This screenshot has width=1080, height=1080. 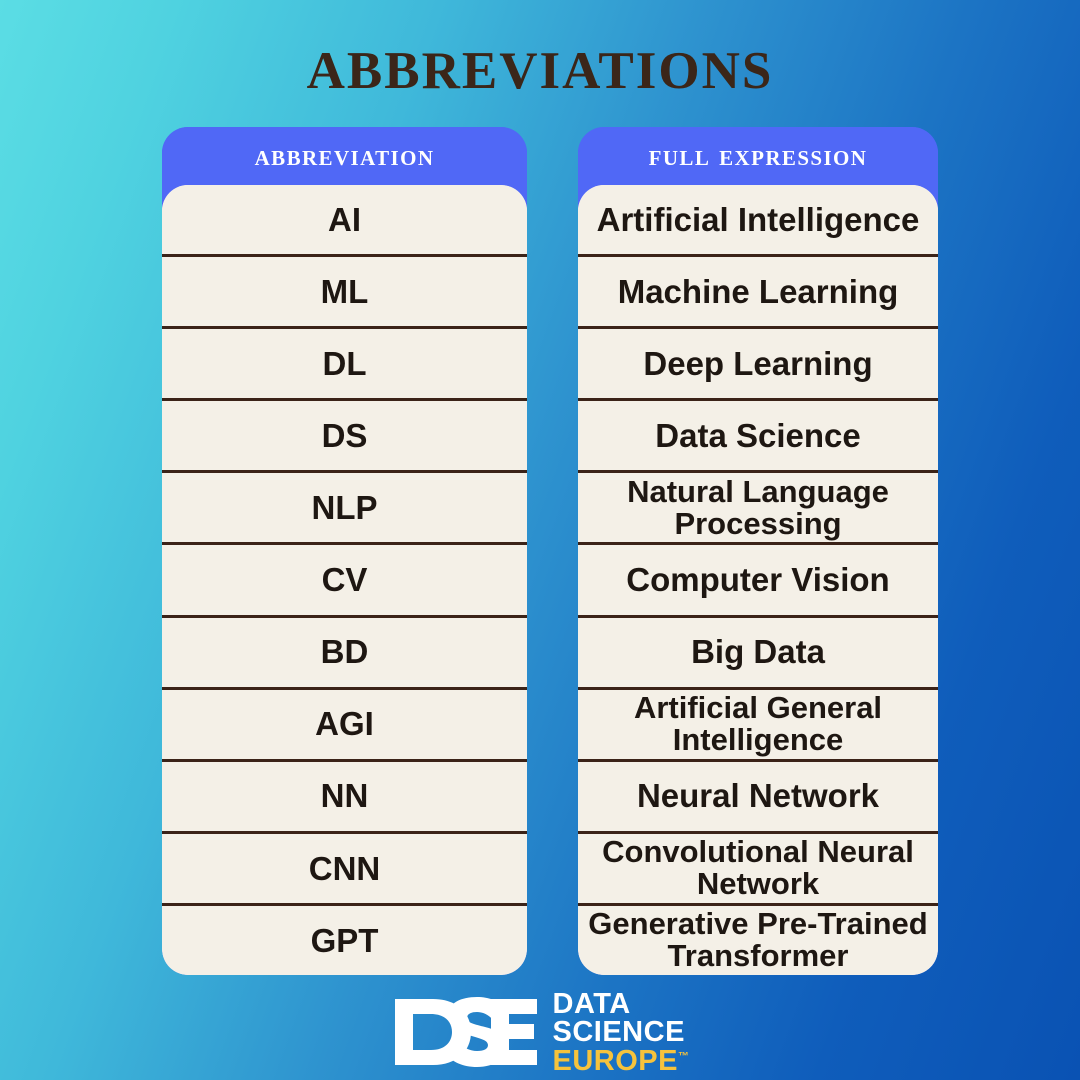 I want to click on column-header-abbreviation: Abbreviation, so click(x=344, y=156).